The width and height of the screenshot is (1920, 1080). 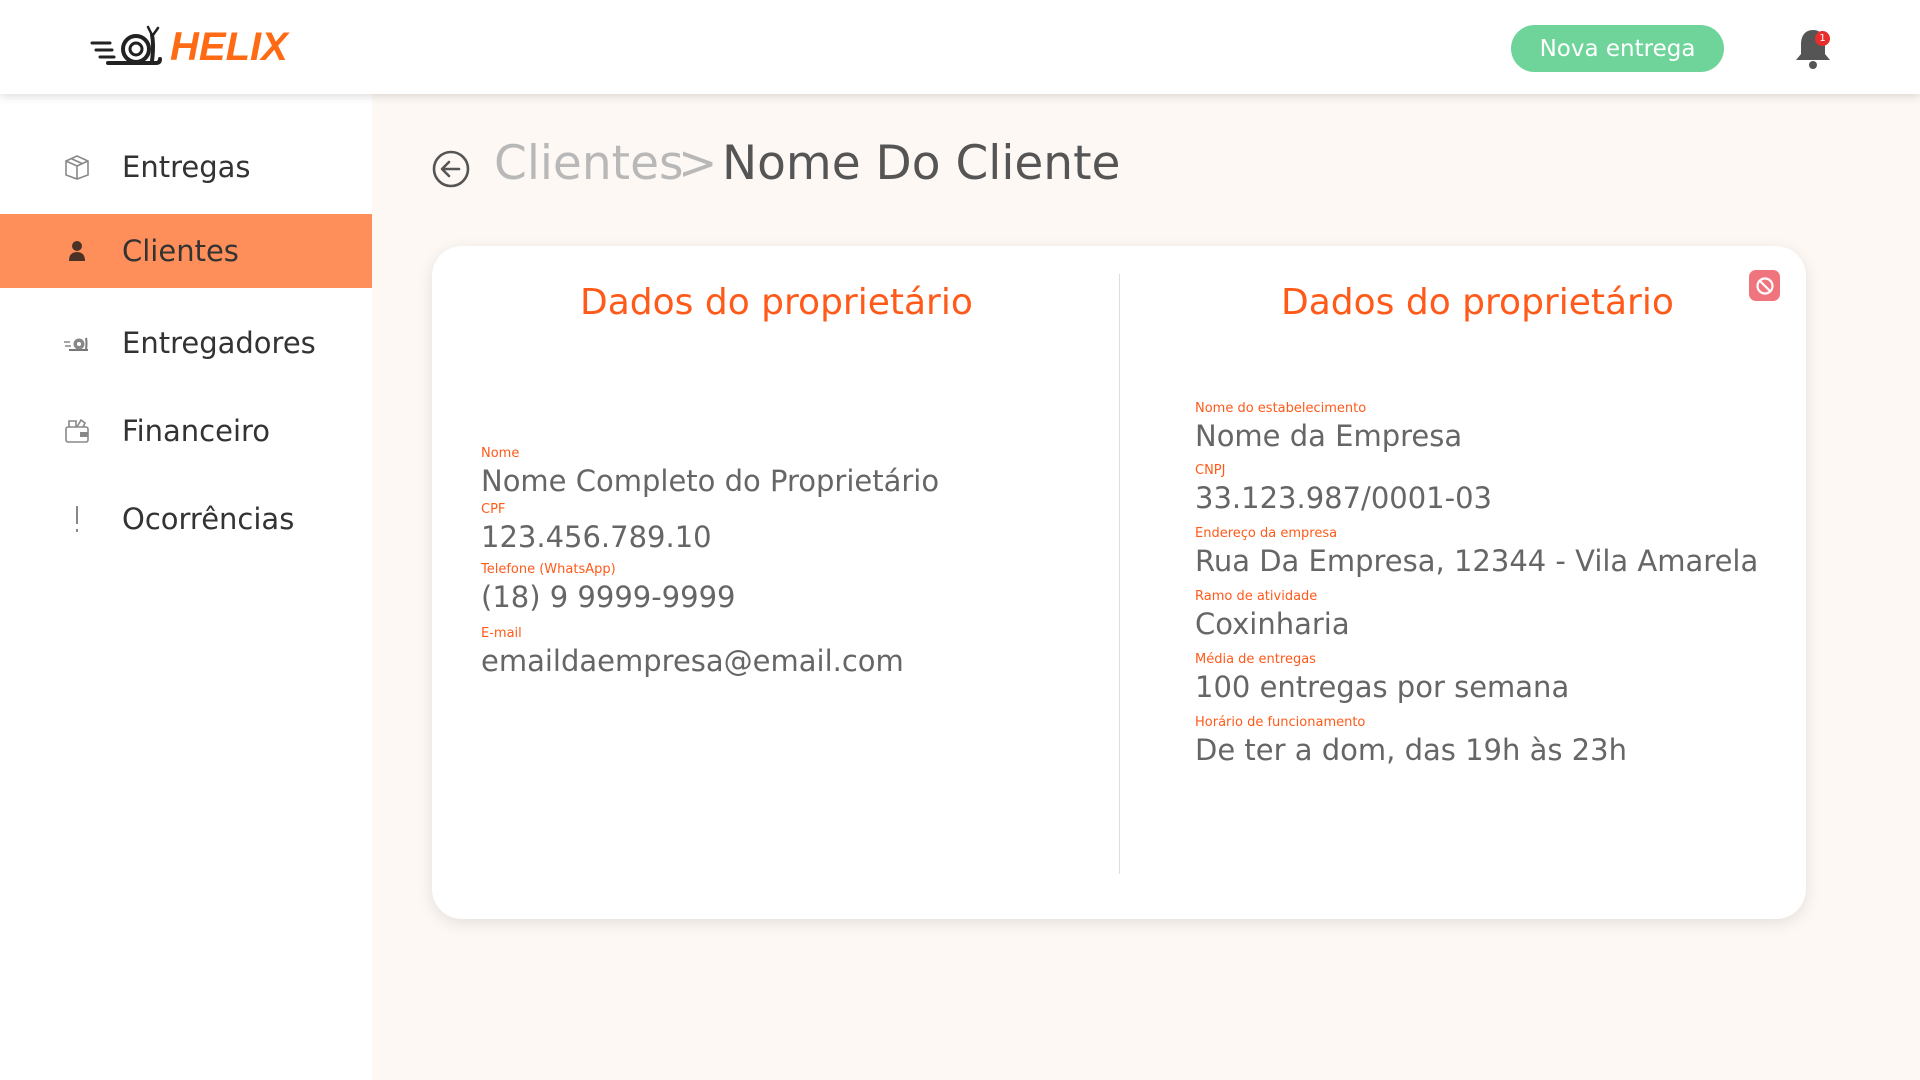 I want to click on field-label: Média de entregas, so click(x=1255, y=659).